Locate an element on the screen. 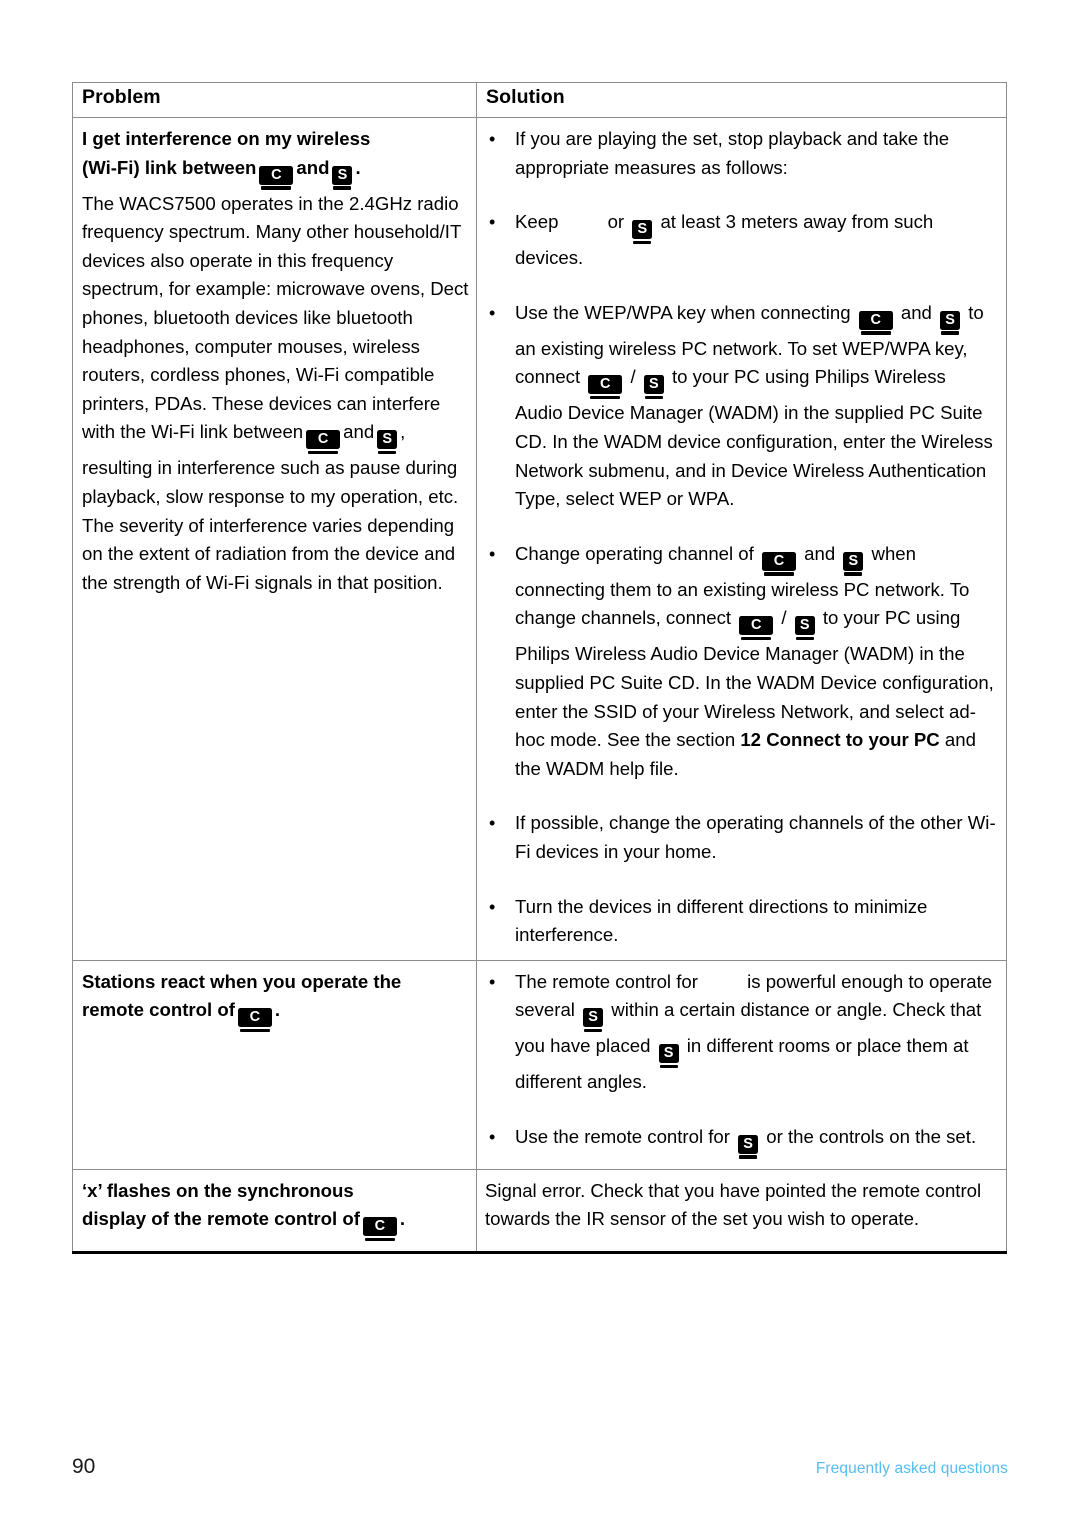 The width and height of the screenshot is (1080, 1527). solution-text: or the controls on the set. is located at coordinates (869, 1136).